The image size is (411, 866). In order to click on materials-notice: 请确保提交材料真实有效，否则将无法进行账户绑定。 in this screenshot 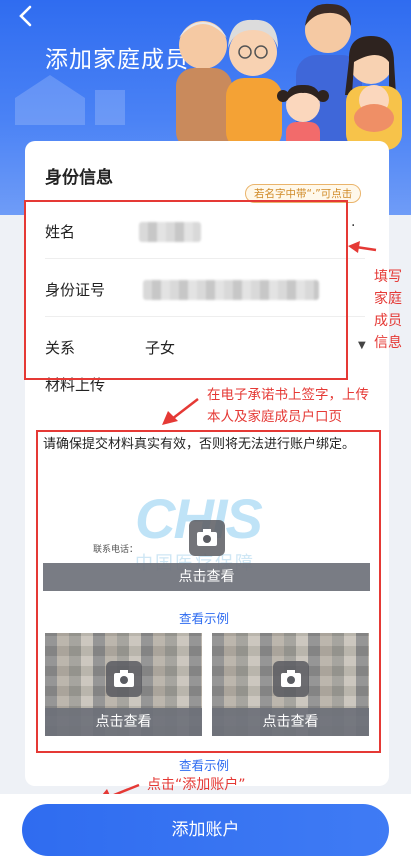, I will do `click(199, 444)`.